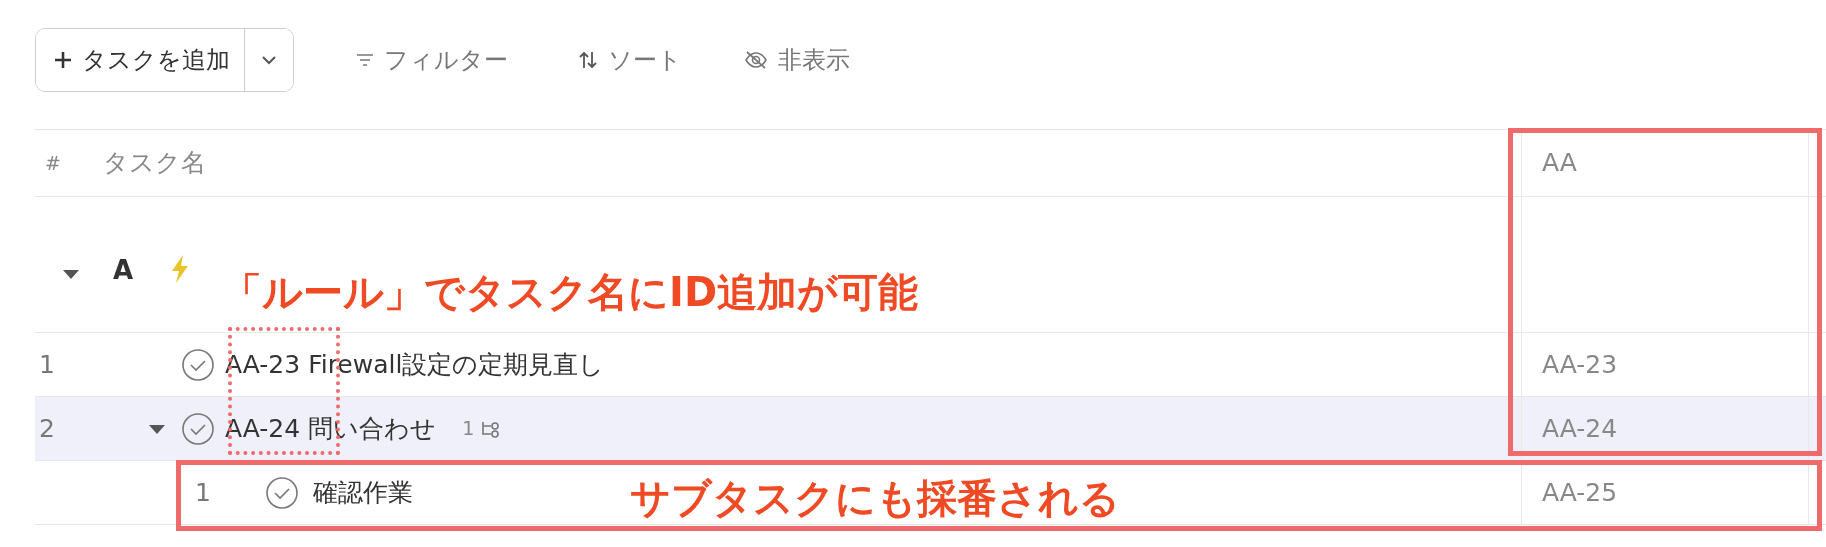  What do you see at coordinates (53, 163) in the screenshot?
I see `column-header: #` at bounding box center [53, 163].